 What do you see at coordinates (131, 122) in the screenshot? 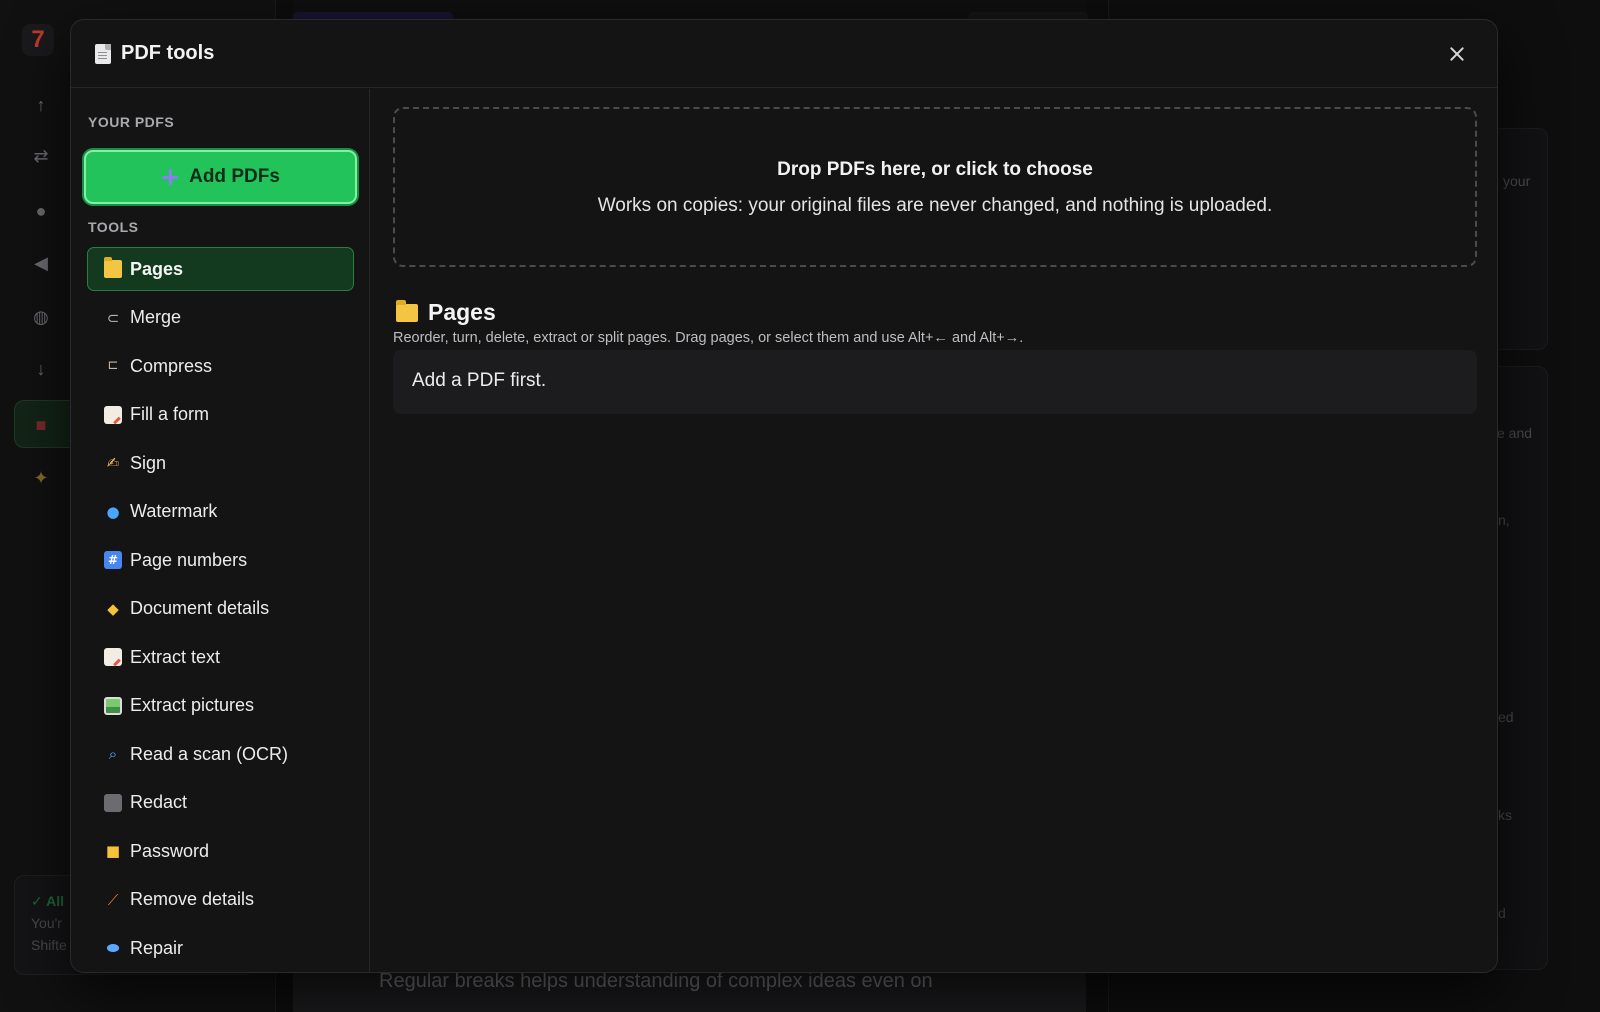
I see `your-pdfs-heading: YOUR PDFS` at bounding box center [131, 122].